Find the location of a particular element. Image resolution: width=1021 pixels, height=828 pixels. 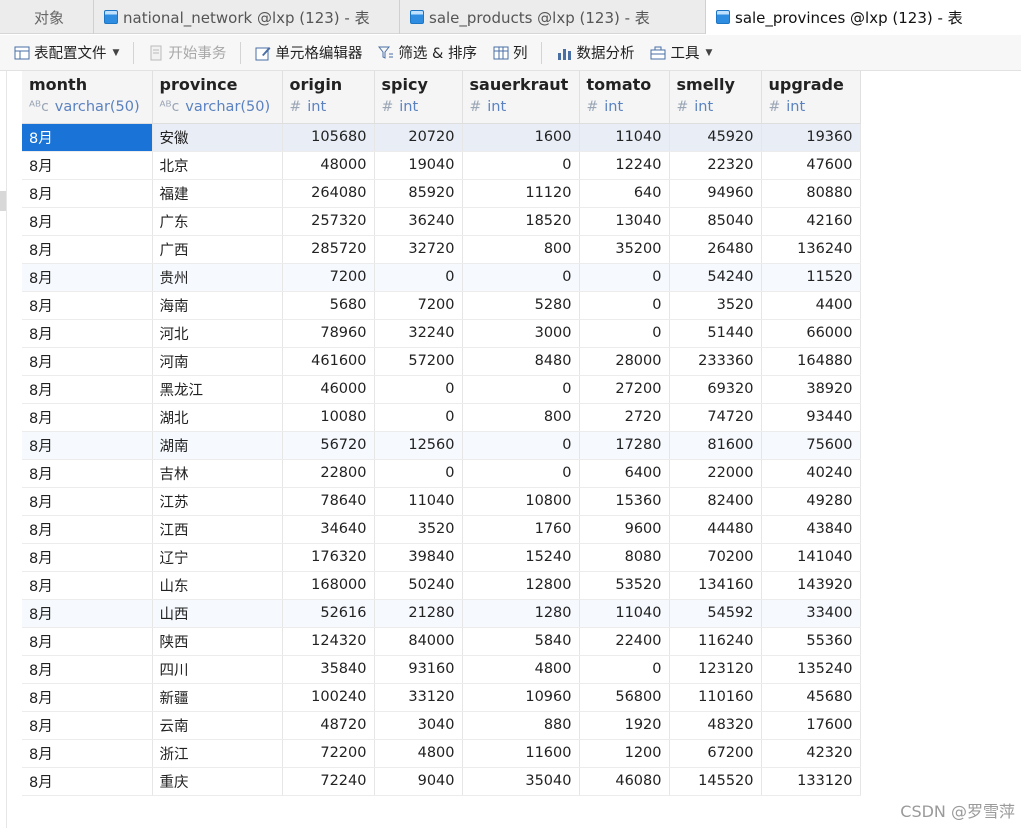

tab-national-network: national_network @lxp (123) - 表 is located at coordinates (247, 17).